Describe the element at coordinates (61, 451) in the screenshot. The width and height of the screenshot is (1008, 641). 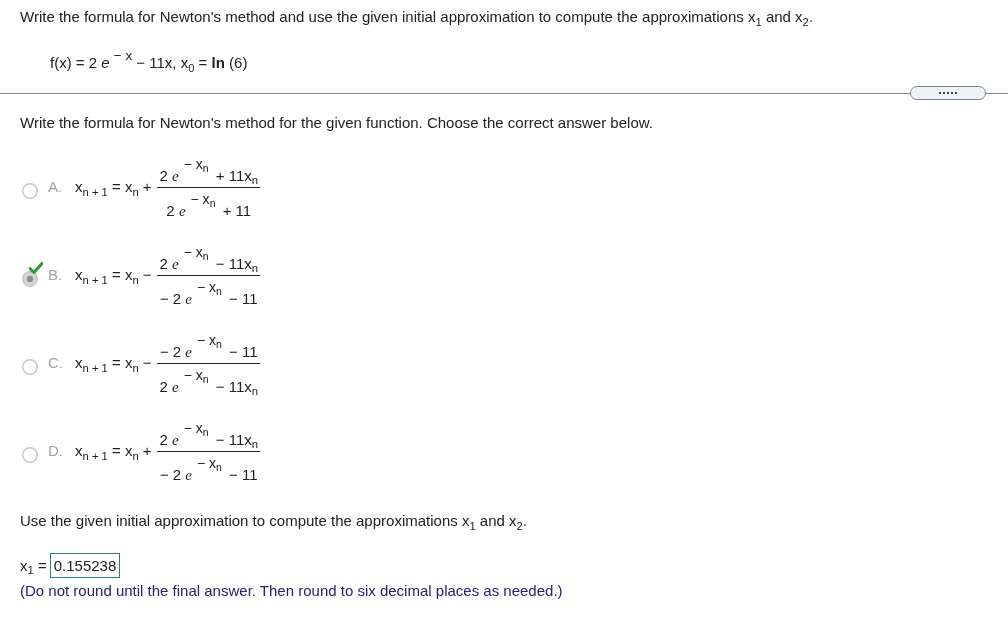
I see `option-letter: D.` at that location.